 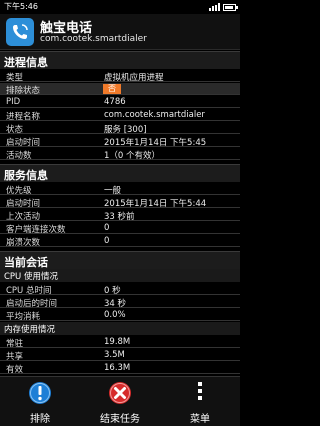 What do you see at coordinates (23, 243) in the screenshot?
I see `row-label: 崩溃次数` at bounding box center [23, 243].